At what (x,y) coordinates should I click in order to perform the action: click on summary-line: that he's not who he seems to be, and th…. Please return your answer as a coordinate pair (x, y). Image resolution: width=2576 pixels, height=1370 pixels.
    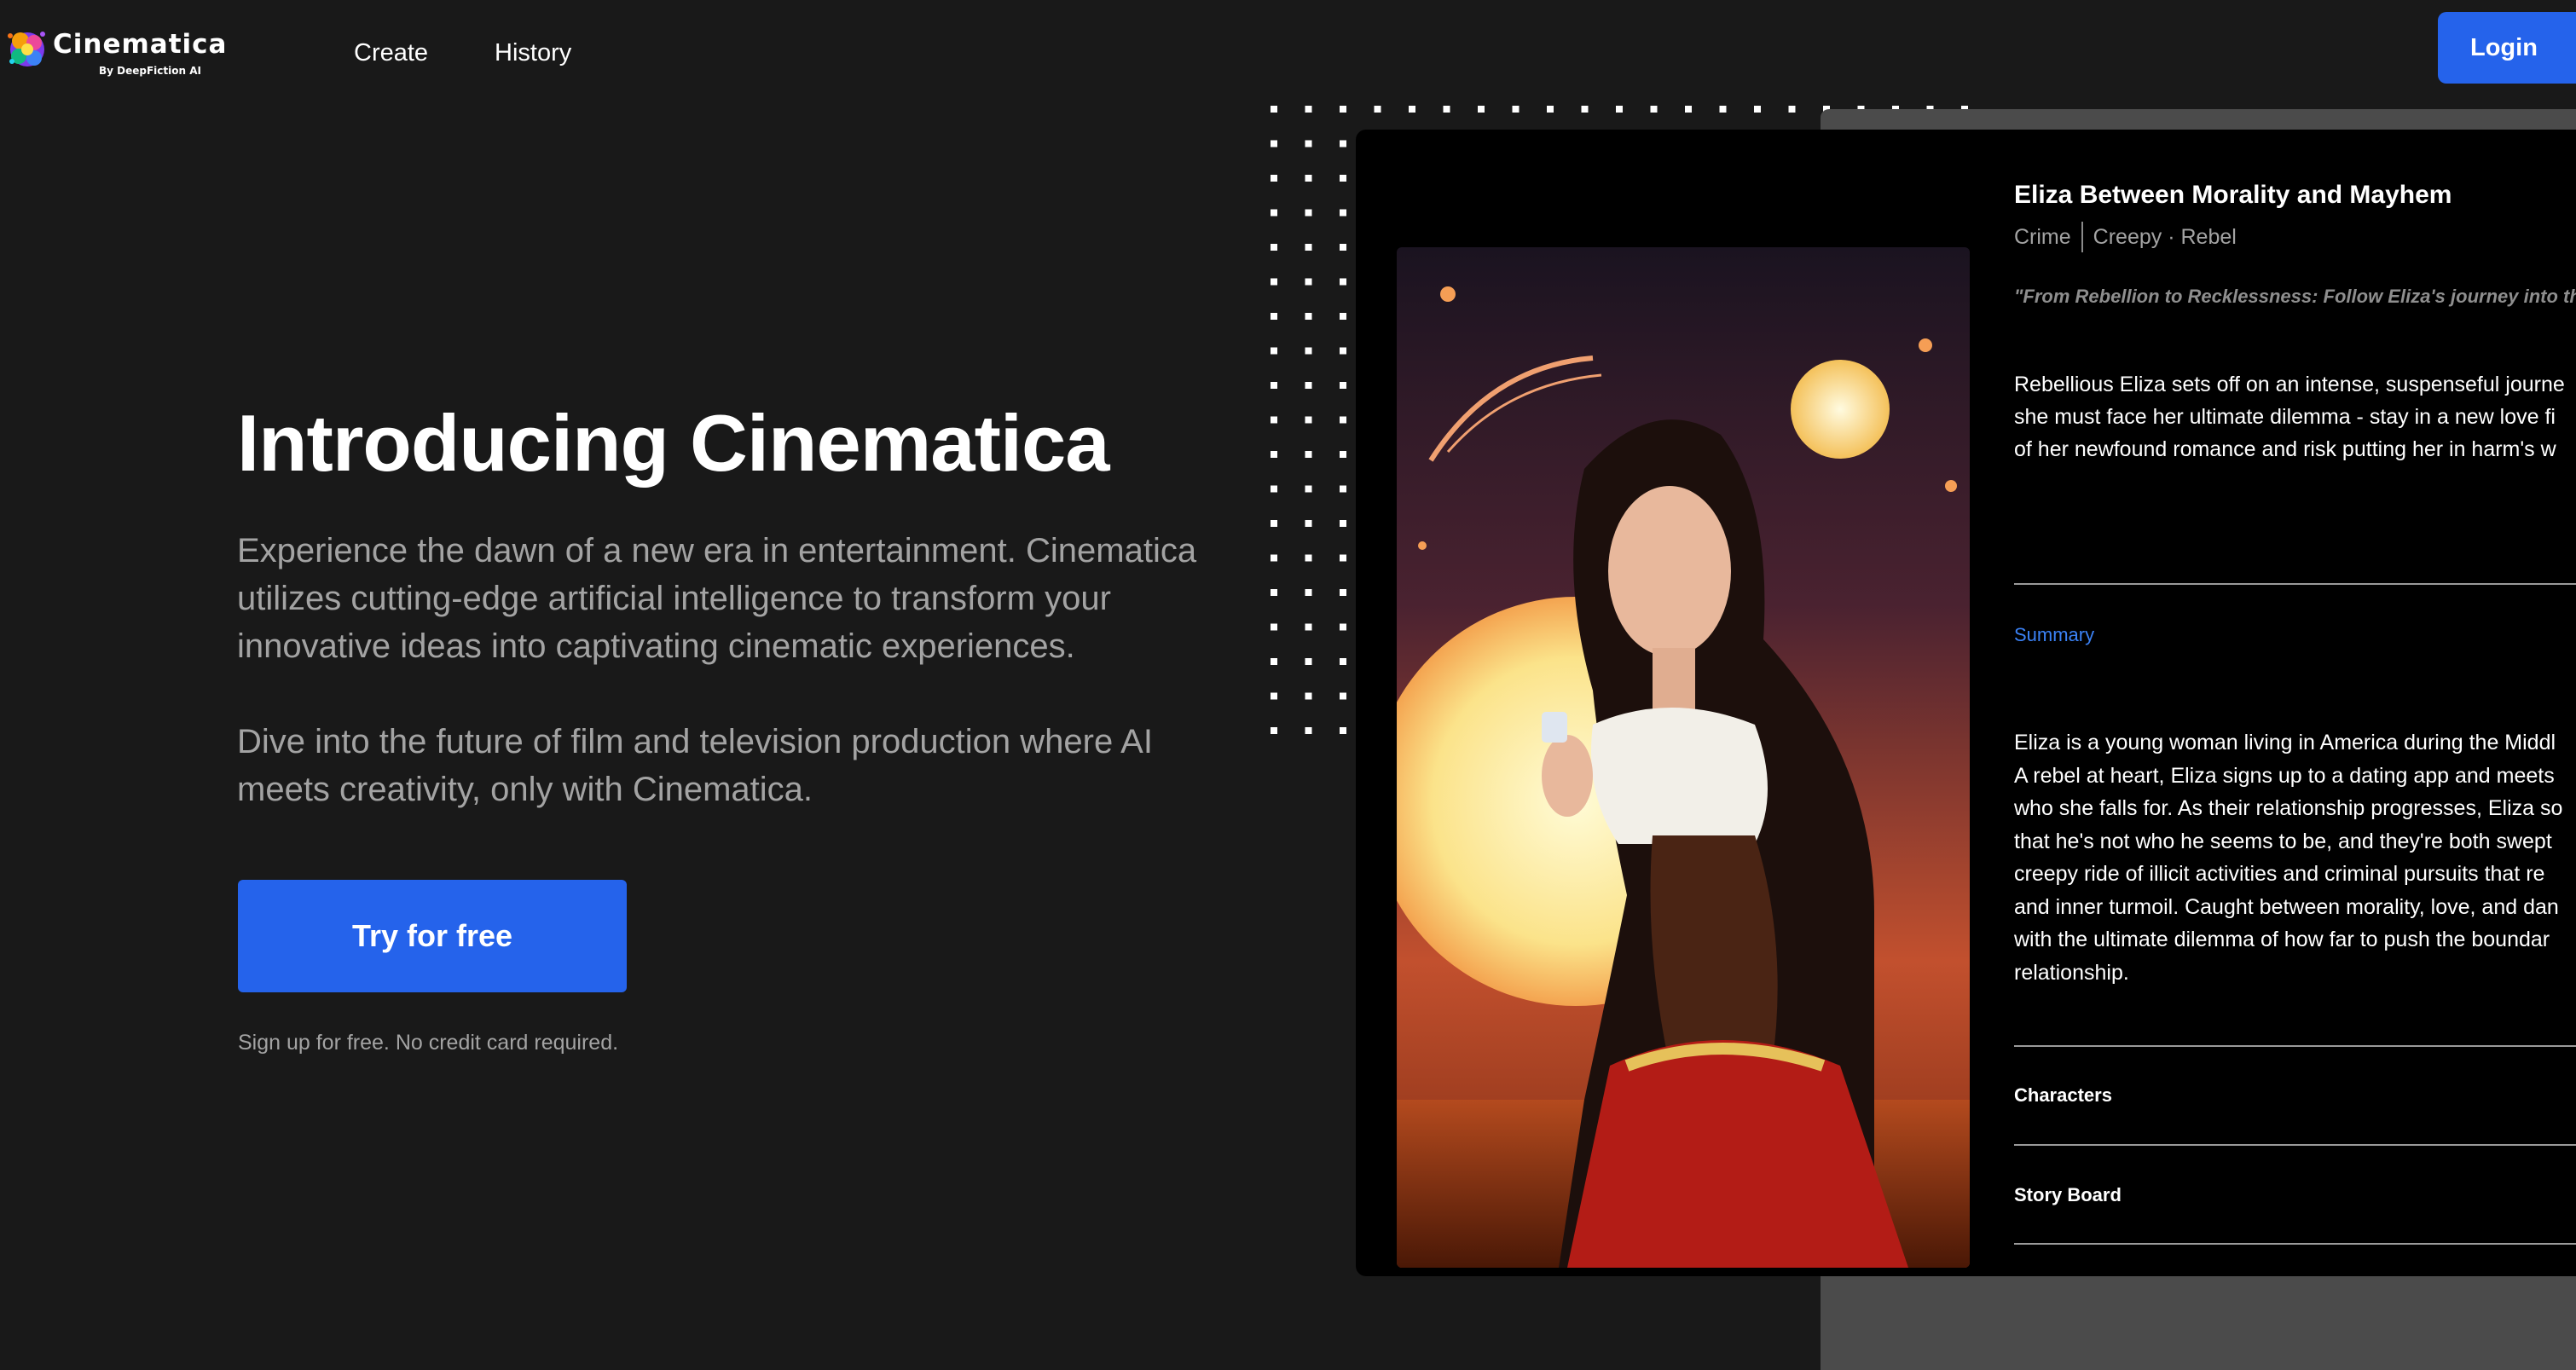
    Looking at the image, I should click on (2283, 841).